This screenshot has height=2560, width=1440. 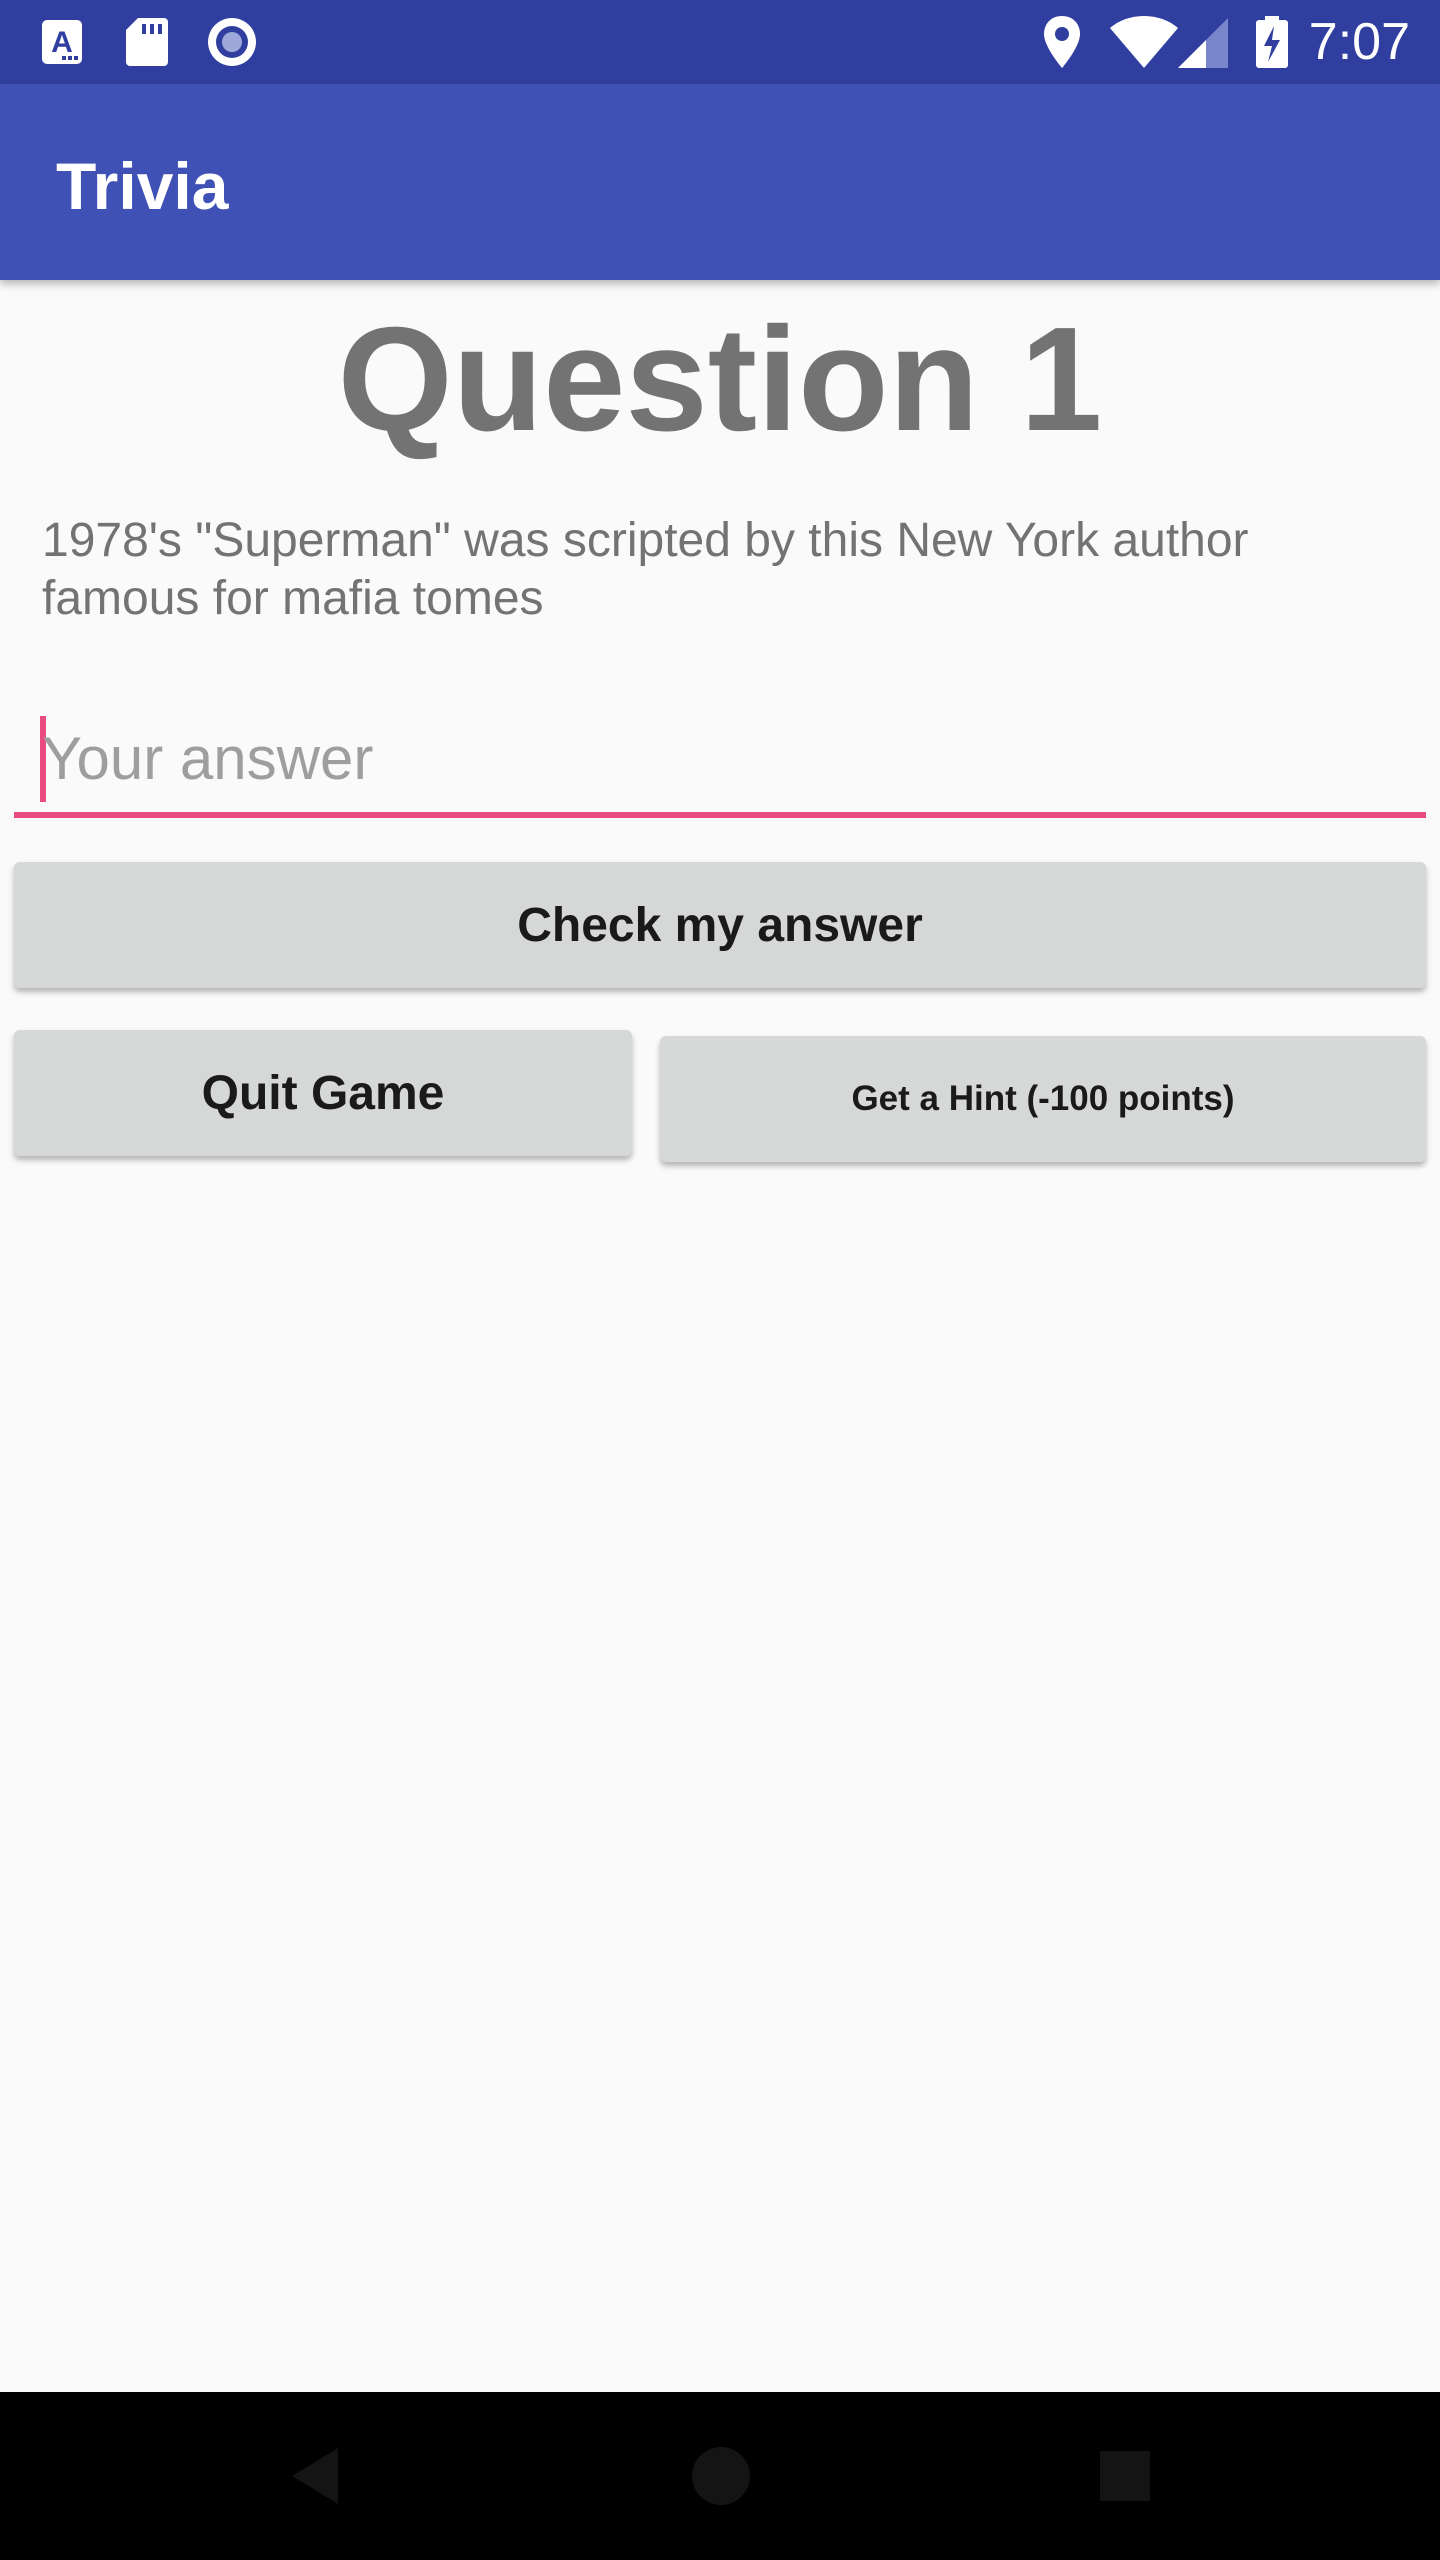 What do you see at coordinates (147, 42) in the screenshot?
I see `sd-card-icon` at bounding box center [147, 42].